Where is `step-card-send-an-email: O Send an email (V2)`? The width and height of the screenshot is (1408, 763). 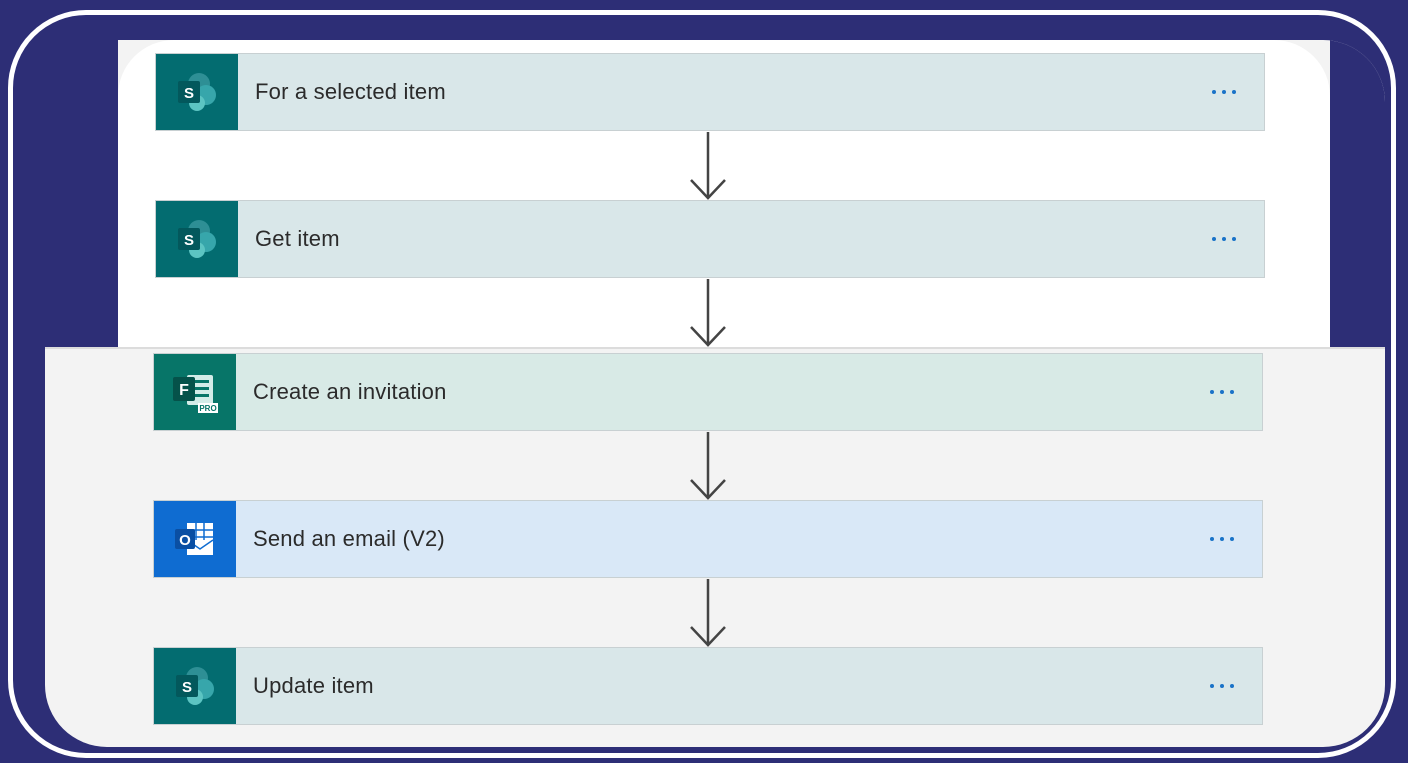 step-card-send-an-email: O Send an email (V2) is located at coordinates (708, 539).